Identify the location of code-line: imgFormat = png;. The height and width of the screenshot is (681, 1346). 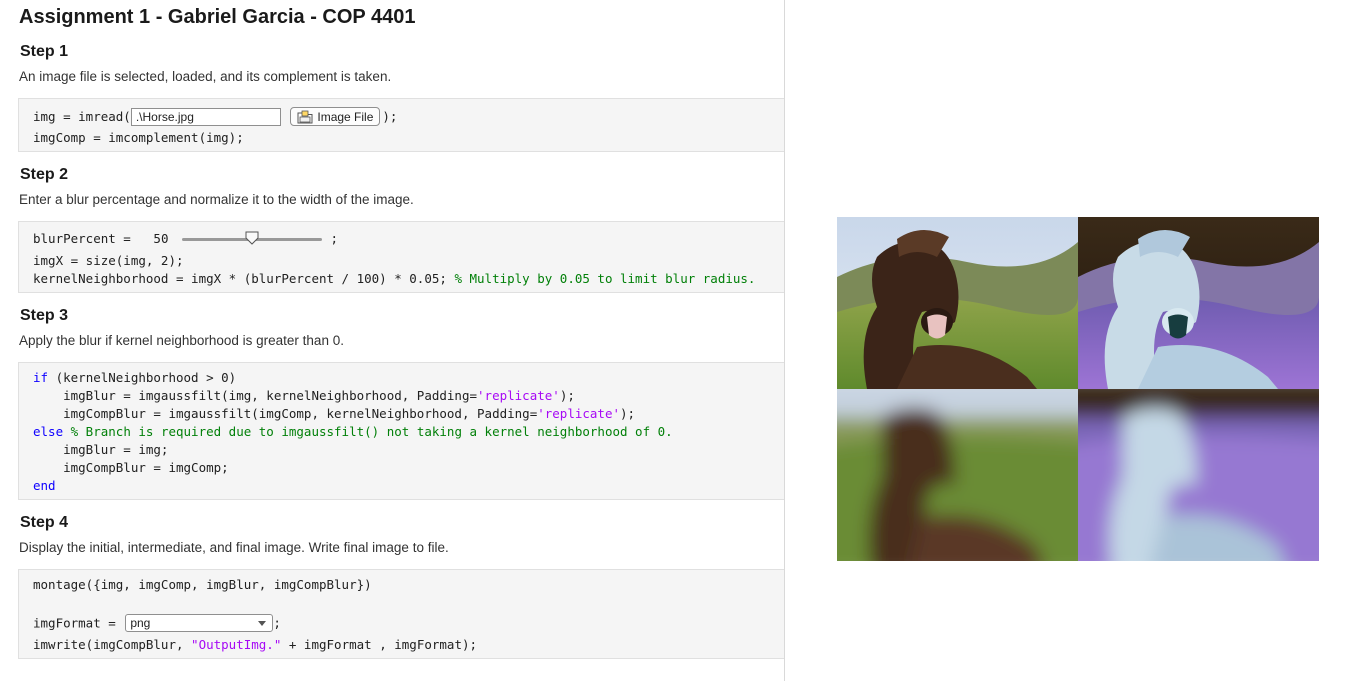
(157, 623).